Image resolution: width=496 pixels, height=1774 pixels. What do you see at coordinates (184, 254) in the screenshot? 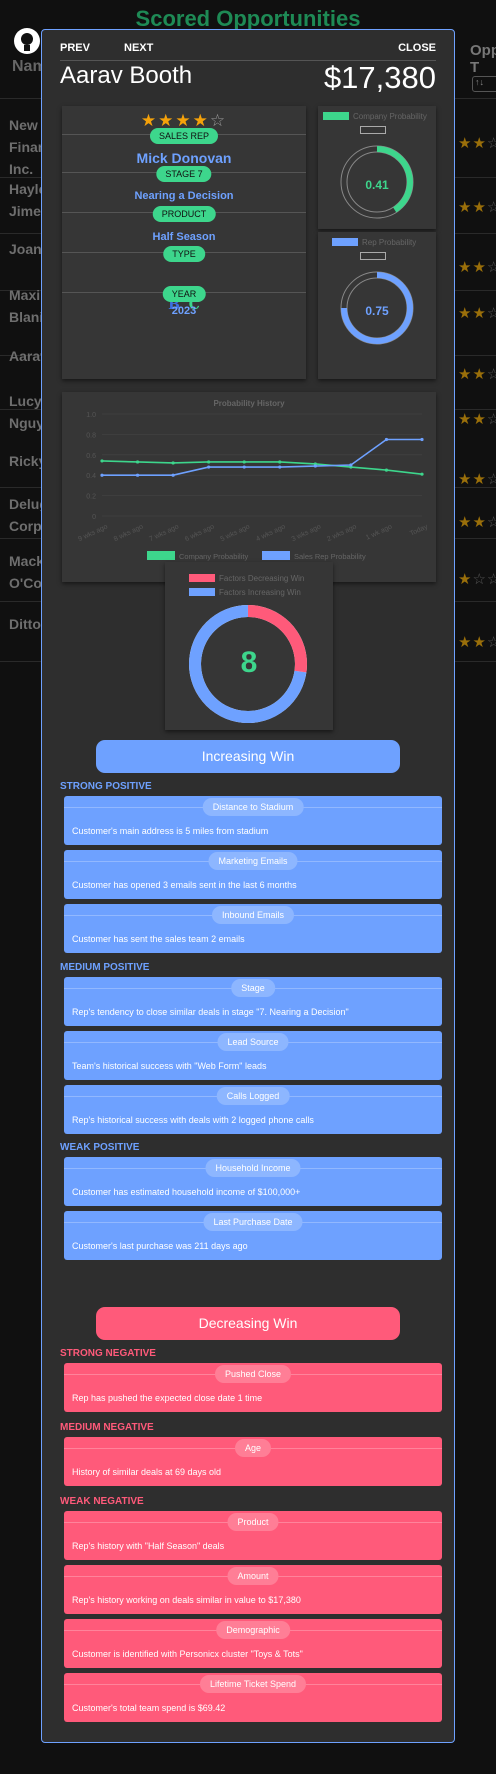
I see `type-label: TYPE` at bounding box center [184, 254].